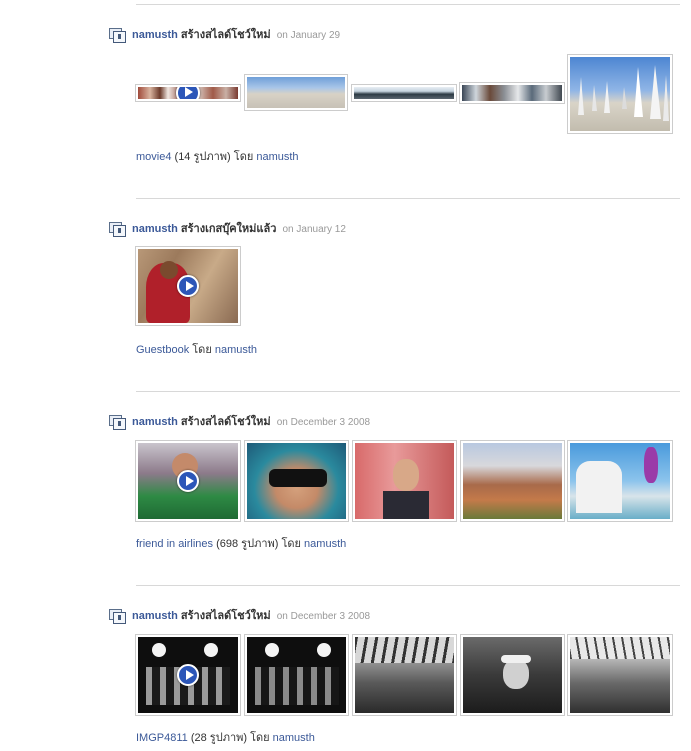 The image size is (691, 751). I want to click on entry-date: on January 29, so click(308, 35).